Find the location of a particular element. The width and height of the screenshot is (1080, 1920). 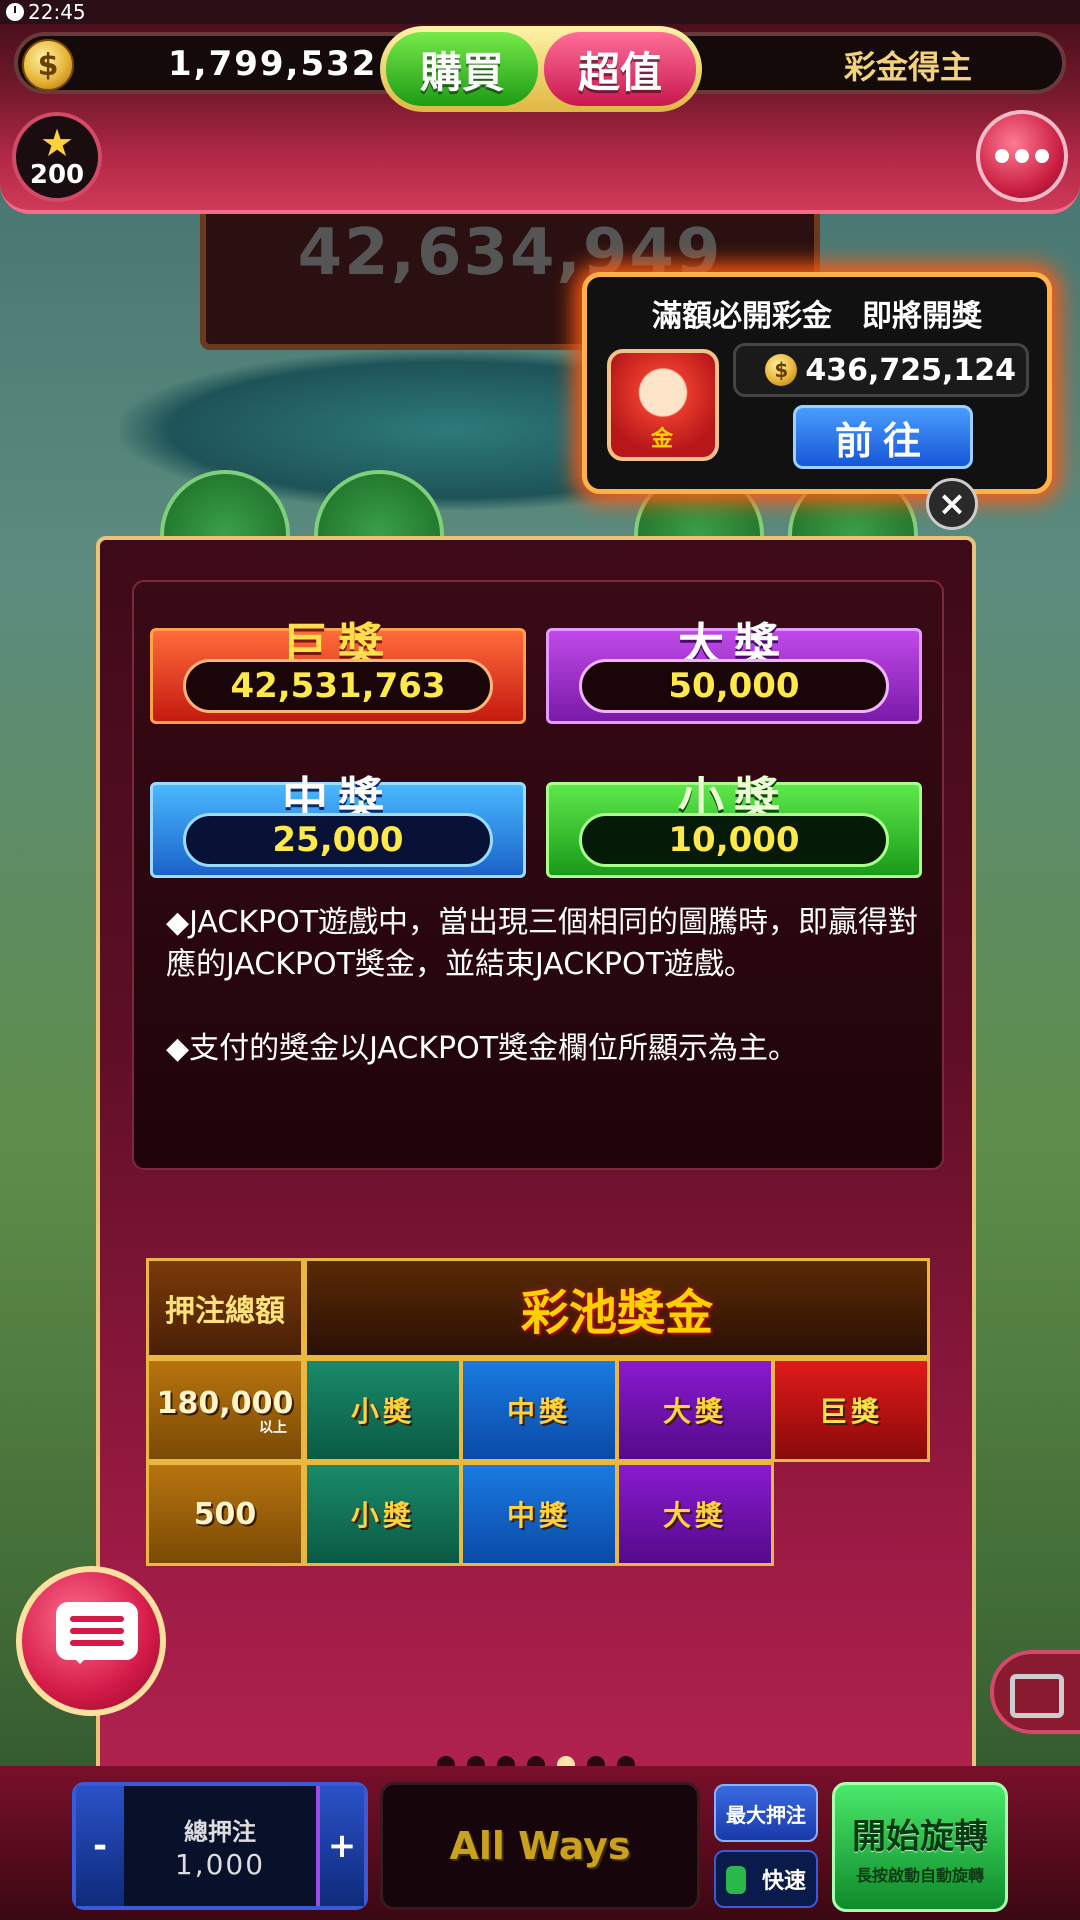

mini-prize-value: 10,000 is located at coordinates (734, 840).